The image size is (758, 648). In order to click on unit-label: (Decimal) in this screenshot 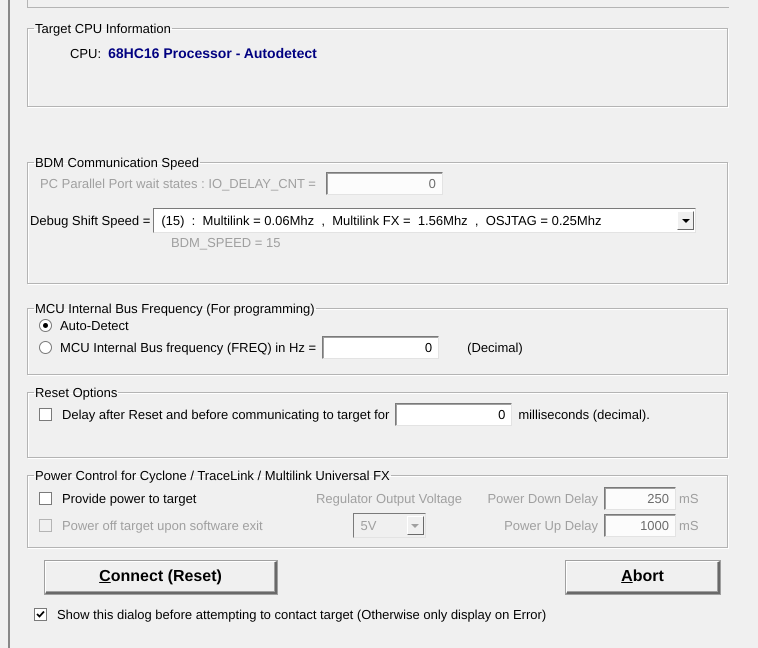, I will do `click(495, 347)`.